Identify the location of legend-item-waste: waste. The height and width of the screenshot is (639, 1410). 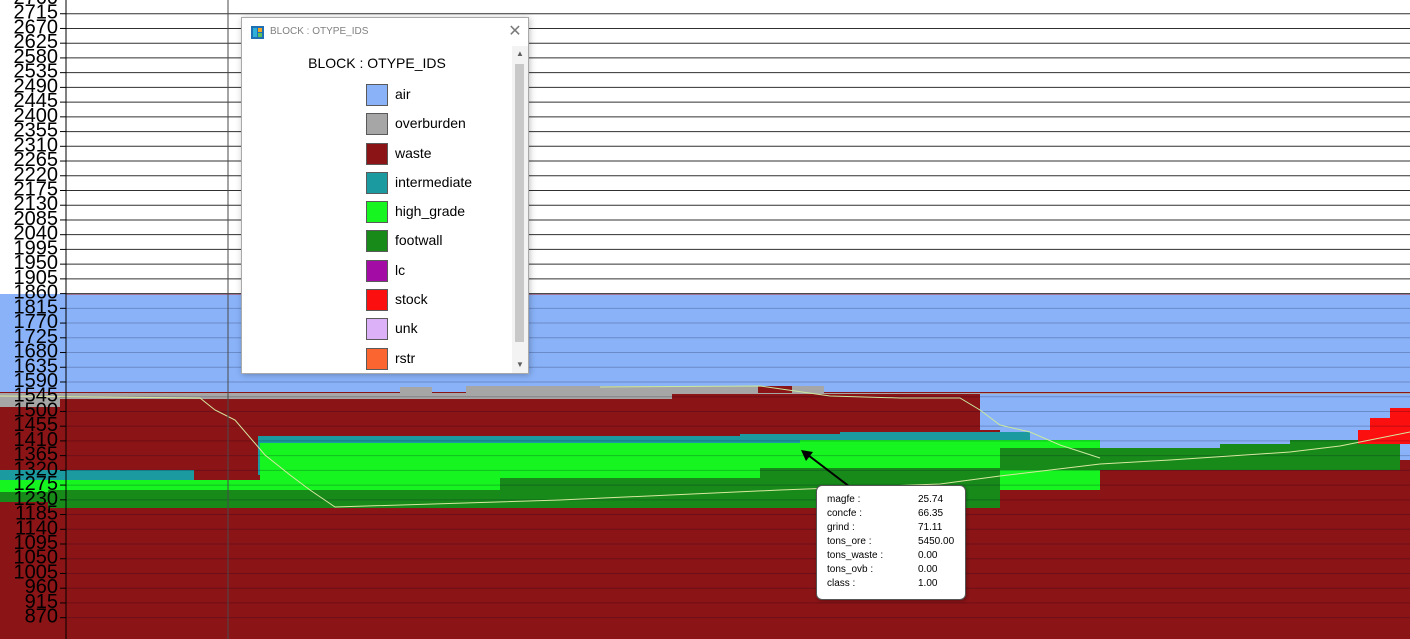
(436, 156).